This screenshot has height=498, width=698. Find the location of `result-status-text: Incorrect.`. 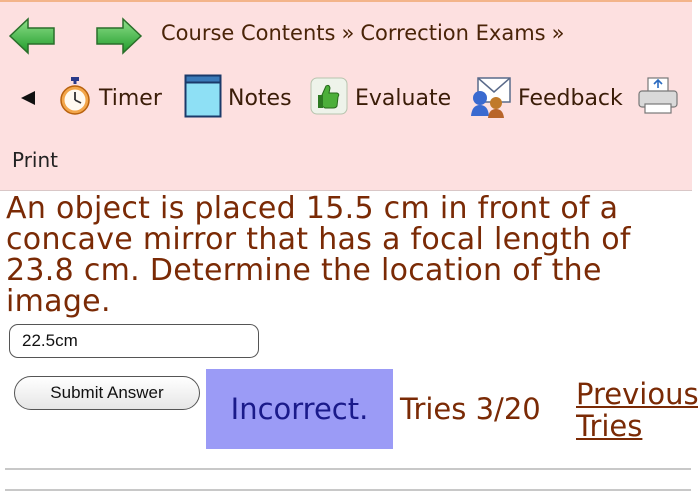

result-status-text: Incorrect. is located at coordinates (299, 409).